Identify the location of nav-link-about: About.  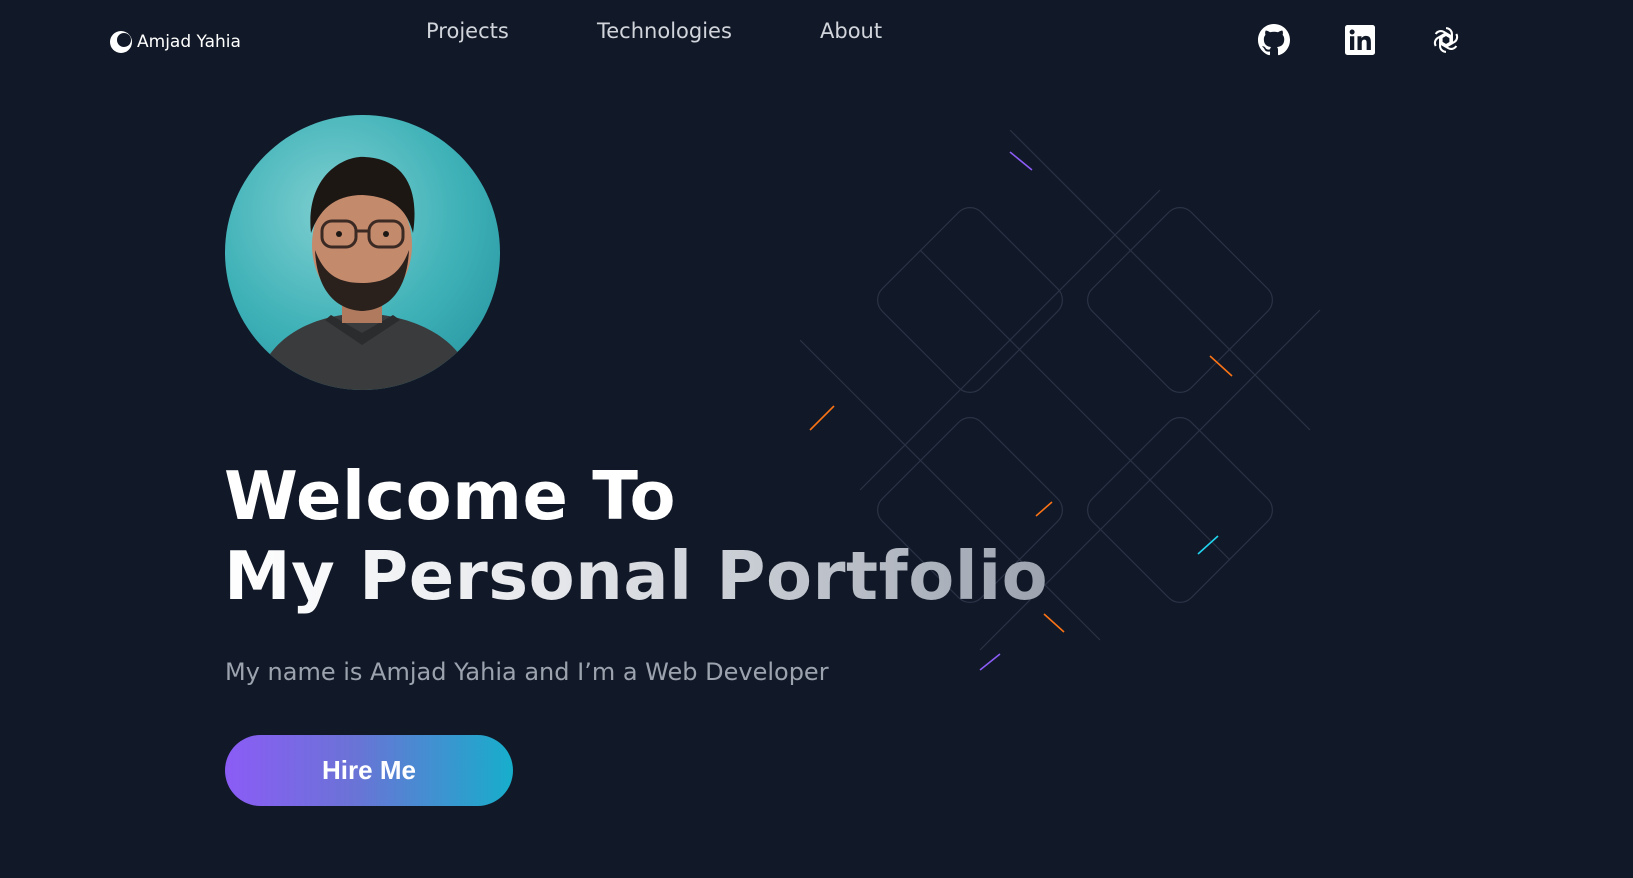
(851, 31).